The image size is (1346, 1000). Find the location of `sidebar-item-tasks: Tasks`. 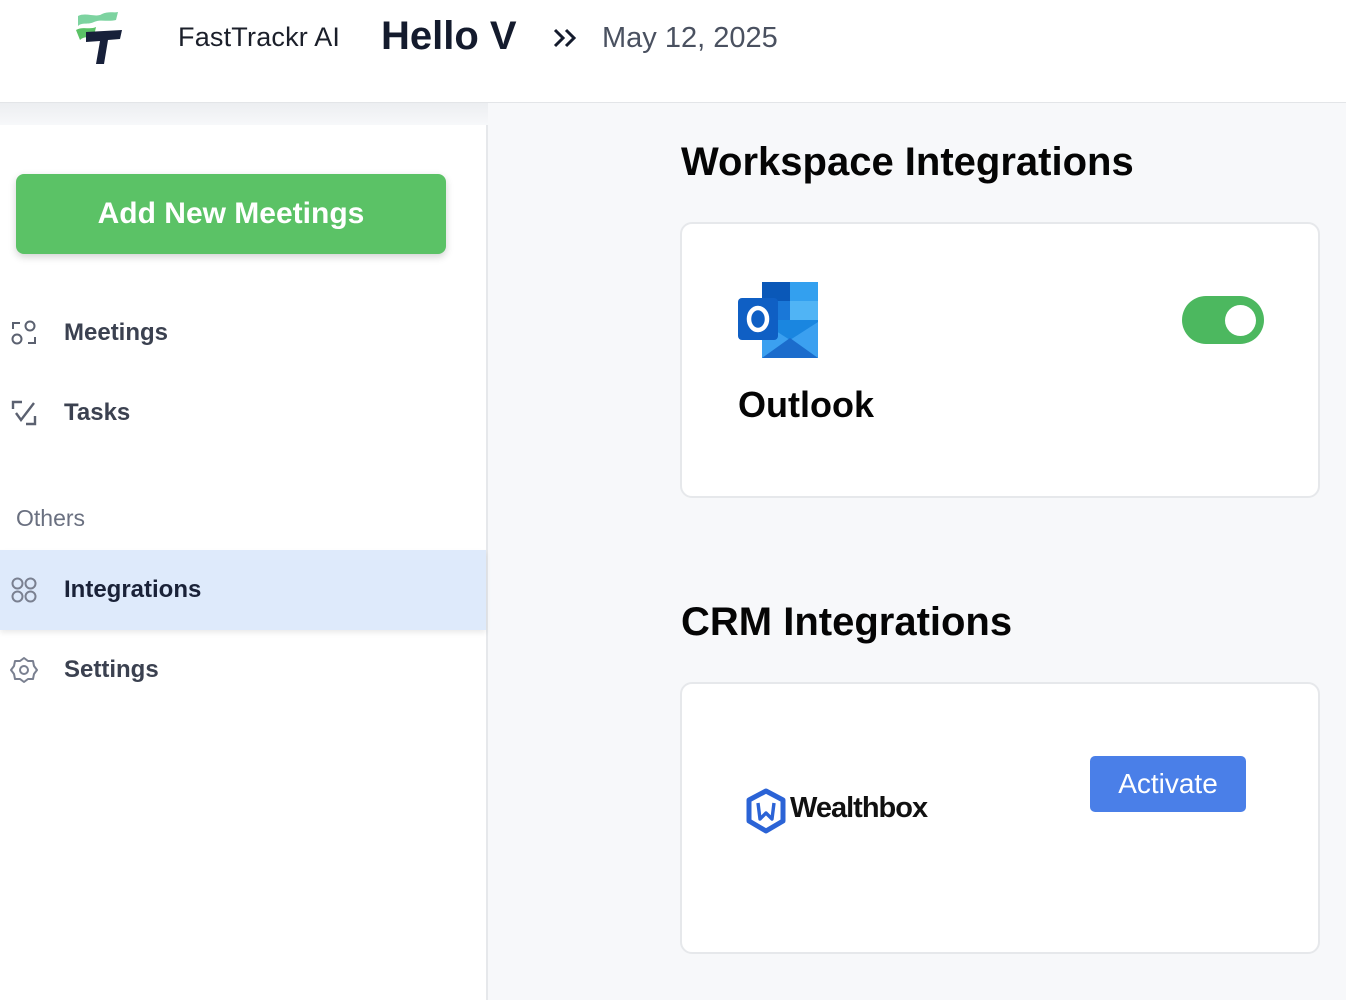

sidebar-item-tasks: Tasks is located at coordinates (243, 413).